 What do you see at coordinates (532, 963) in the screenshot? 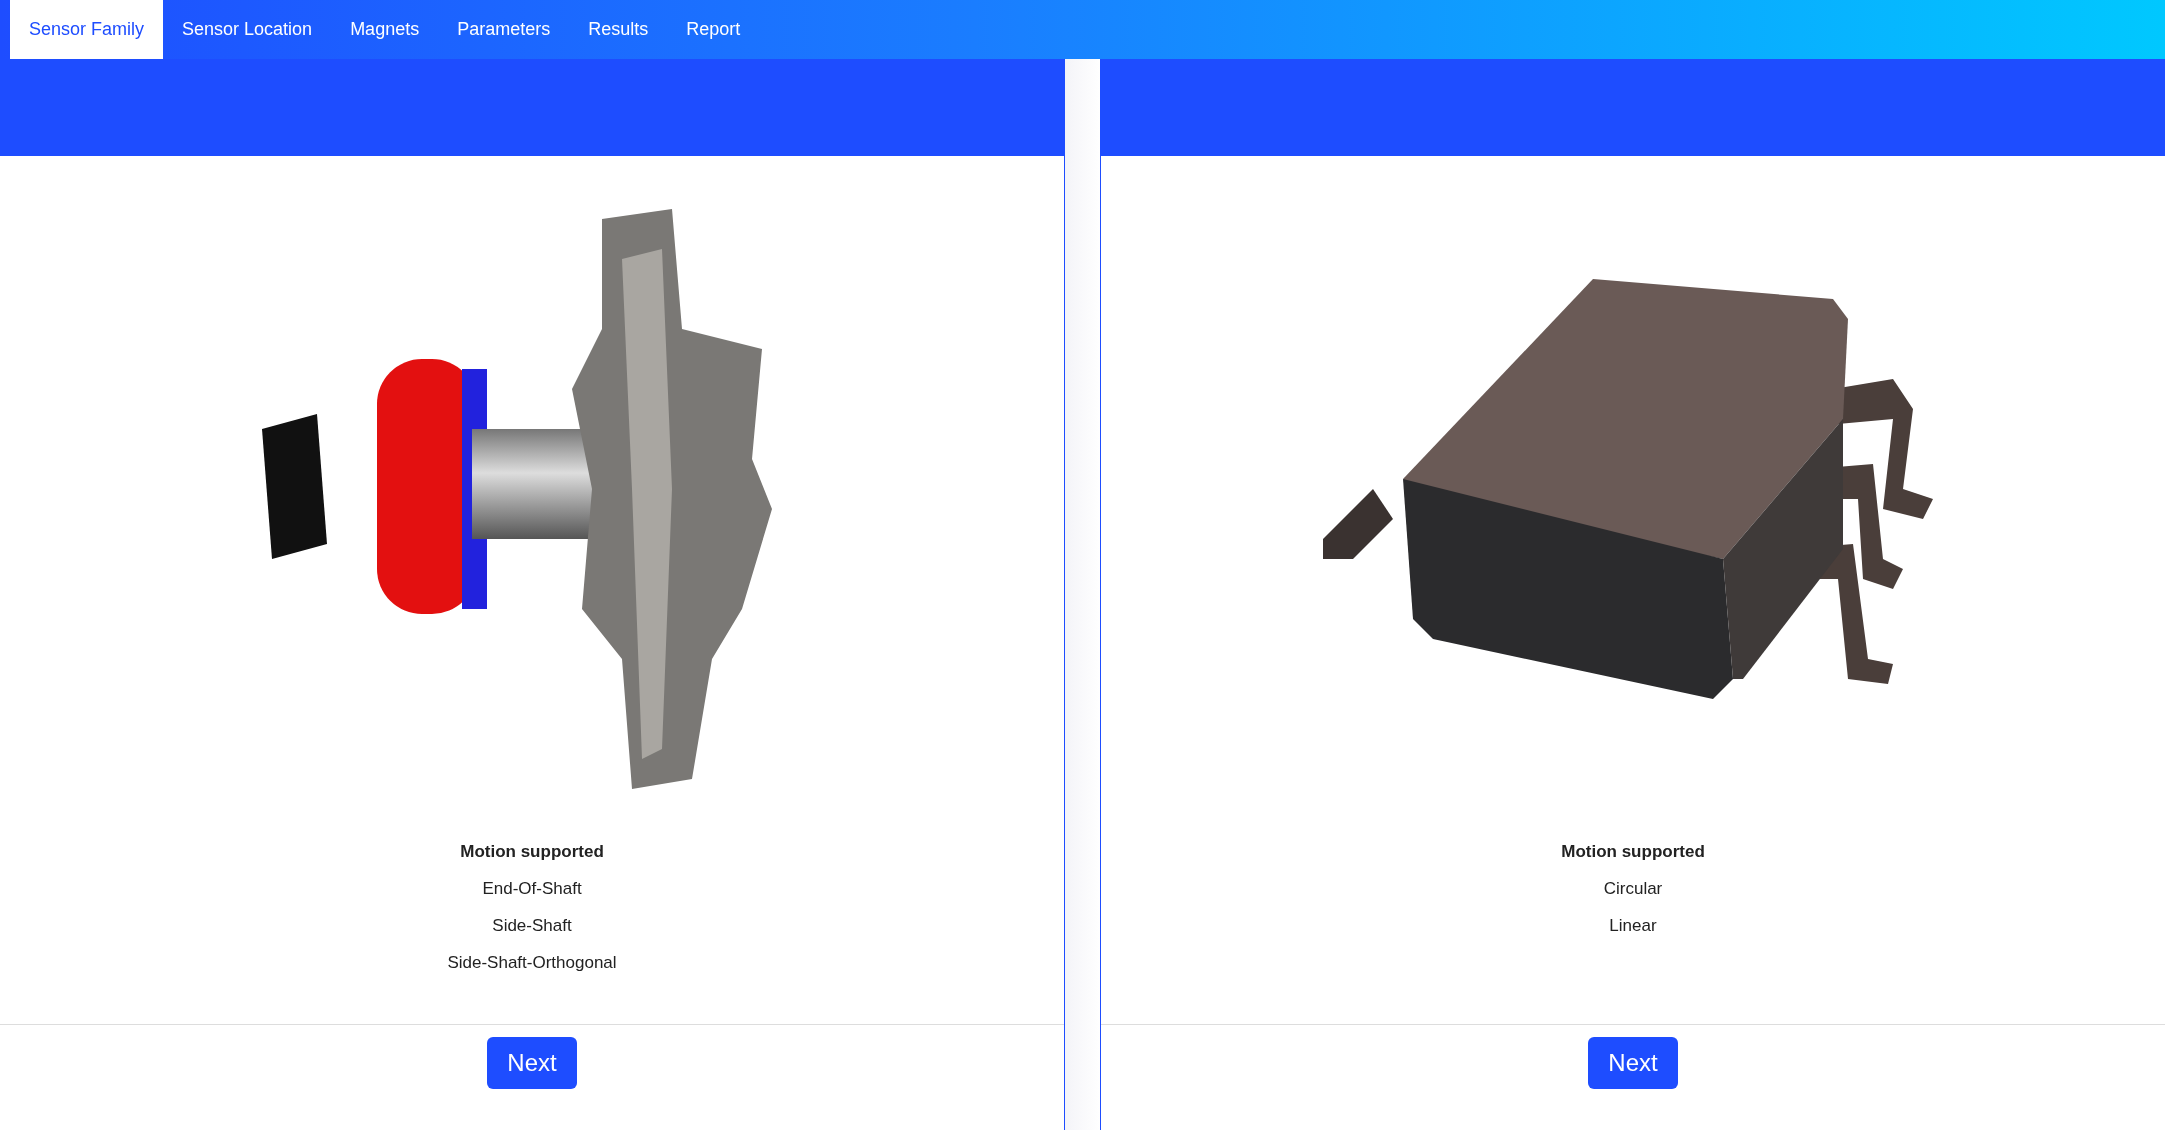
I see `motion-item: Side-Shaft-Orthogonal` at bounding box center [532, 963].